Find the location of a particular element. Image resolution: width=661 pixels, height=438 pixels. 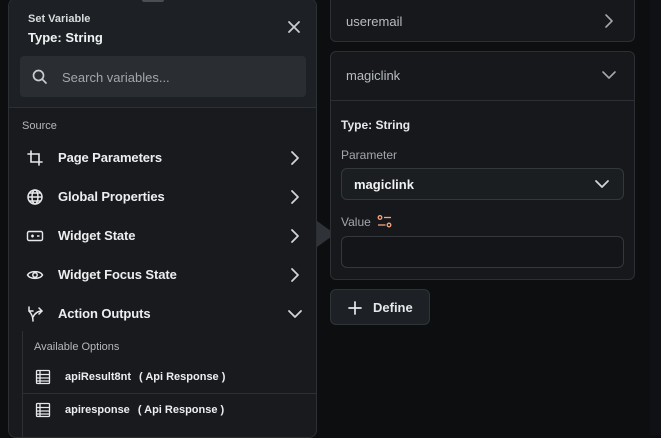

option-name: apiresponse is located at coordinates (97, 410).